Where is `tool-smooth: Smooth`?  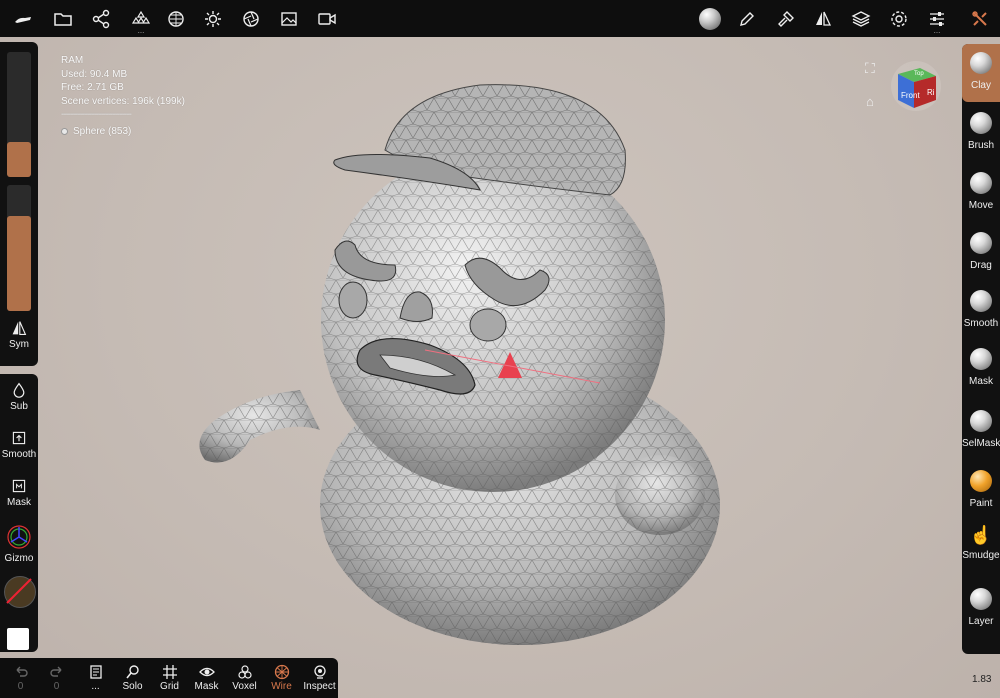
tool-smooth: Smooth is located at coordinates (981, 311).